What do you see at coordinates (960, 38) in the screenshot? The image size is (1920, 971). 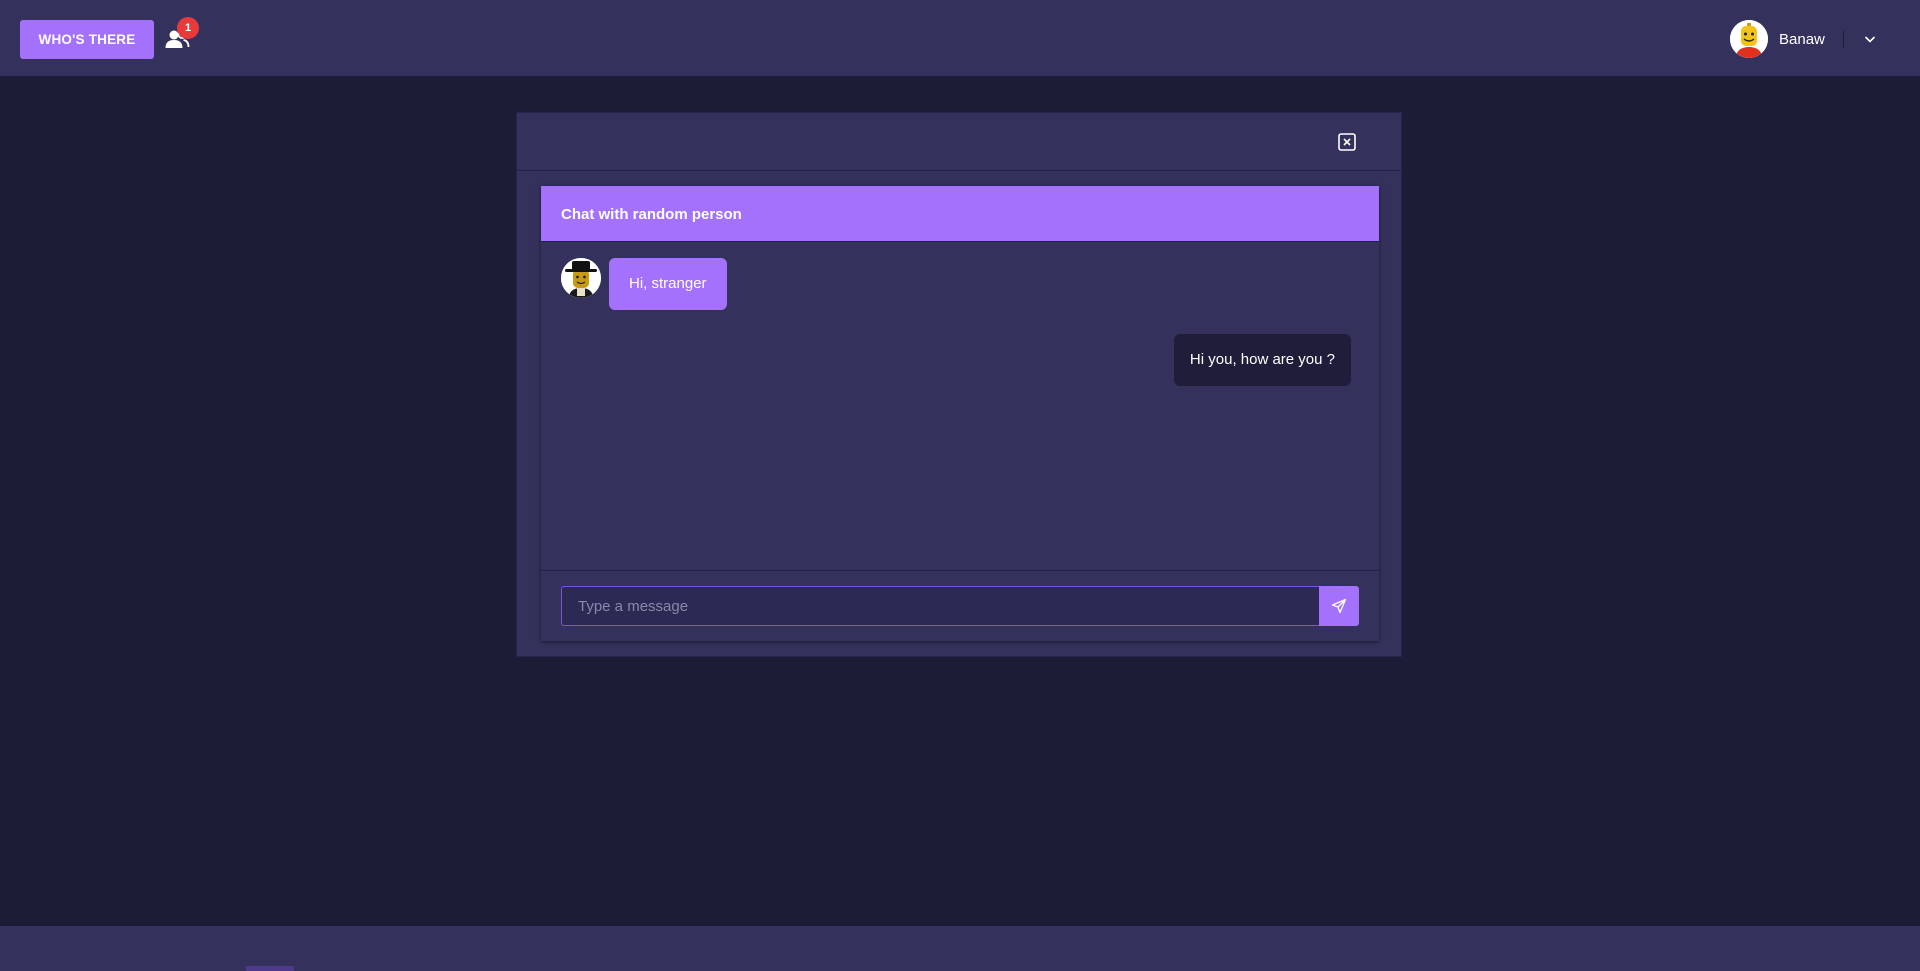 I see `top-navbar: WHO'S THERE 1 Banaw` at bounding box center [960, 38].